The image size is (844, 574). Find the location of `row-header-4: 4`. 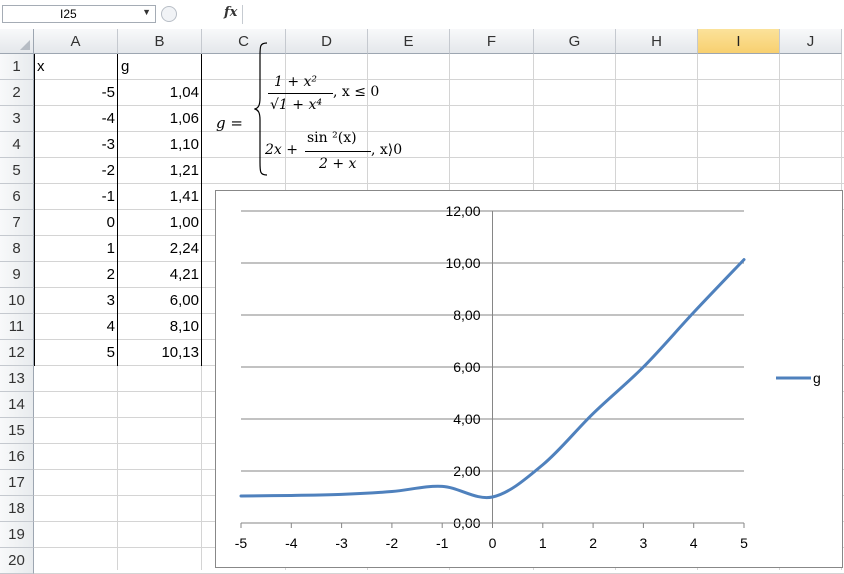

row-header-4: 4 is located at coordinates (17, 145).